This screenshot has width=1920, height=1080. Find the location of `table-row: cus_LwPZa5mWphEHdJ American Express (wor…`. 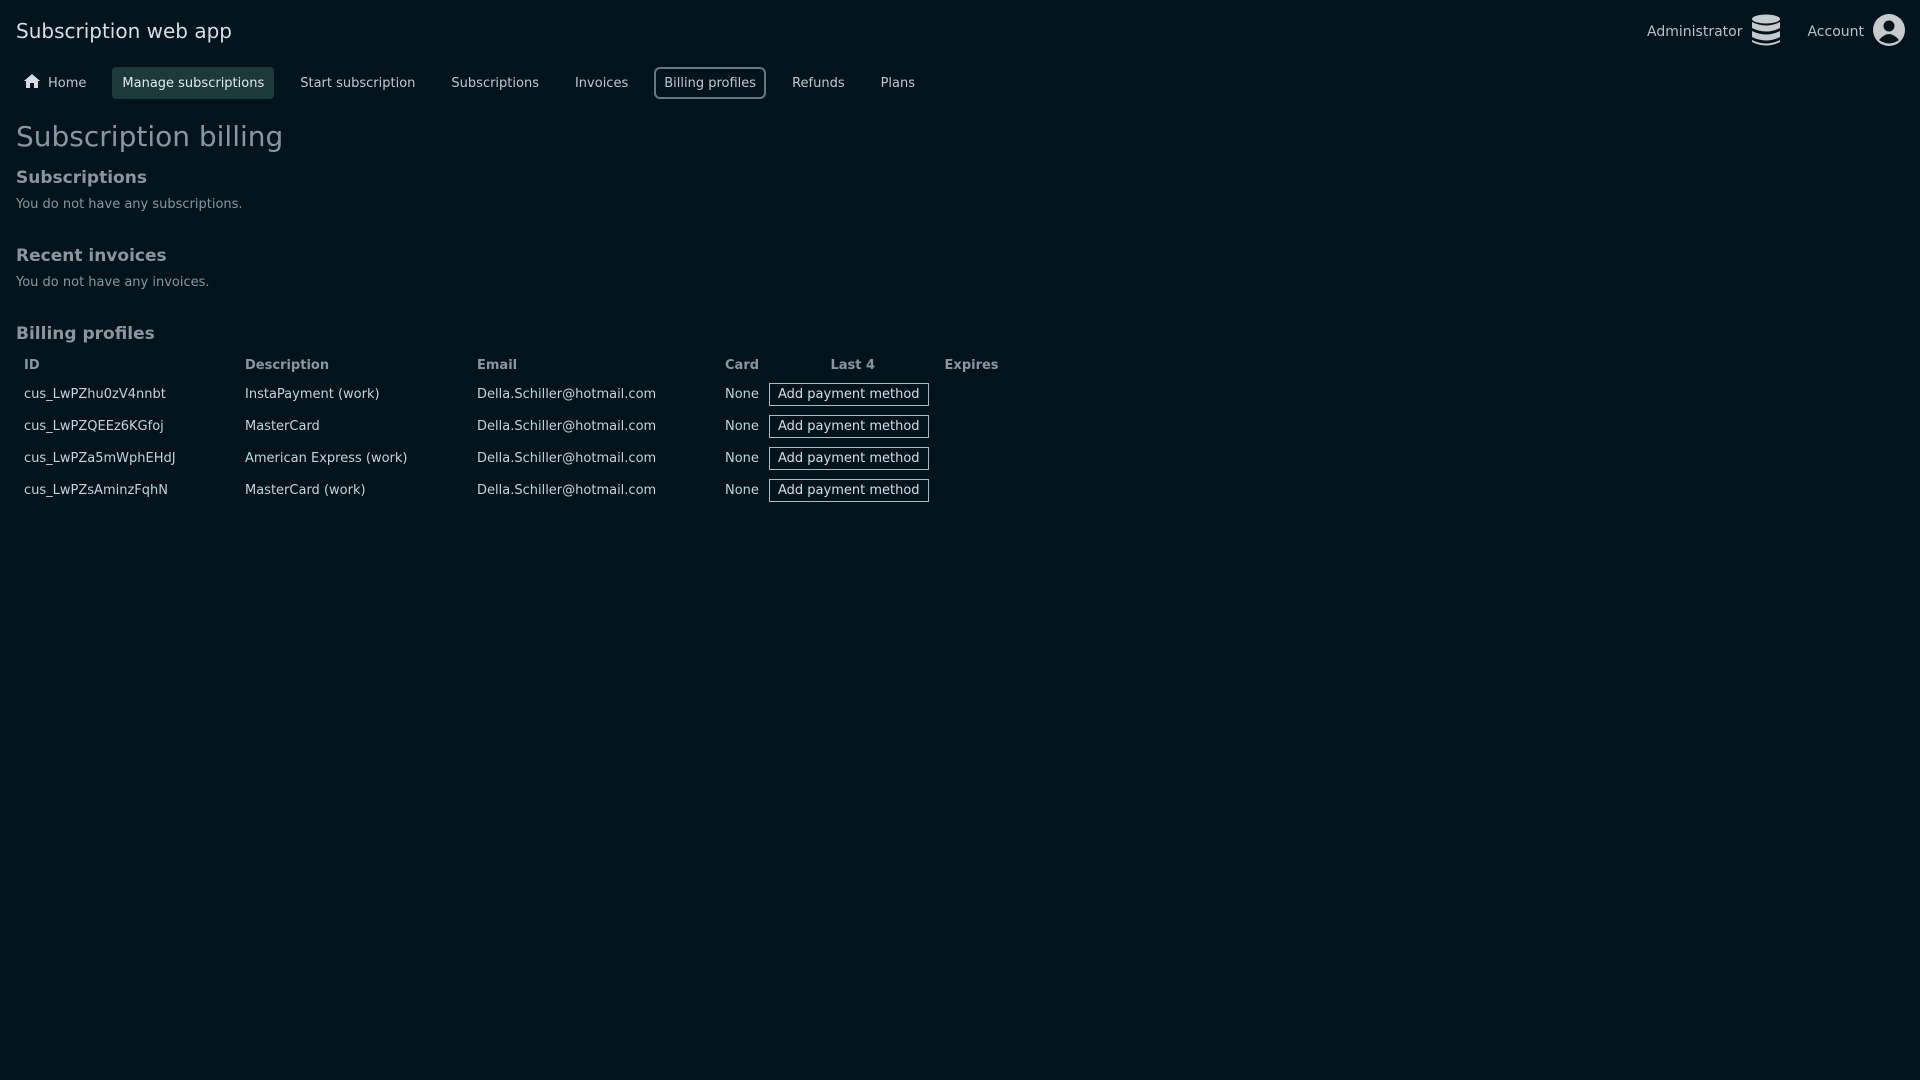

table-row: cus_LwPZa5mWphEHdJ American Express (wor… is located at coordinates (511, 458).